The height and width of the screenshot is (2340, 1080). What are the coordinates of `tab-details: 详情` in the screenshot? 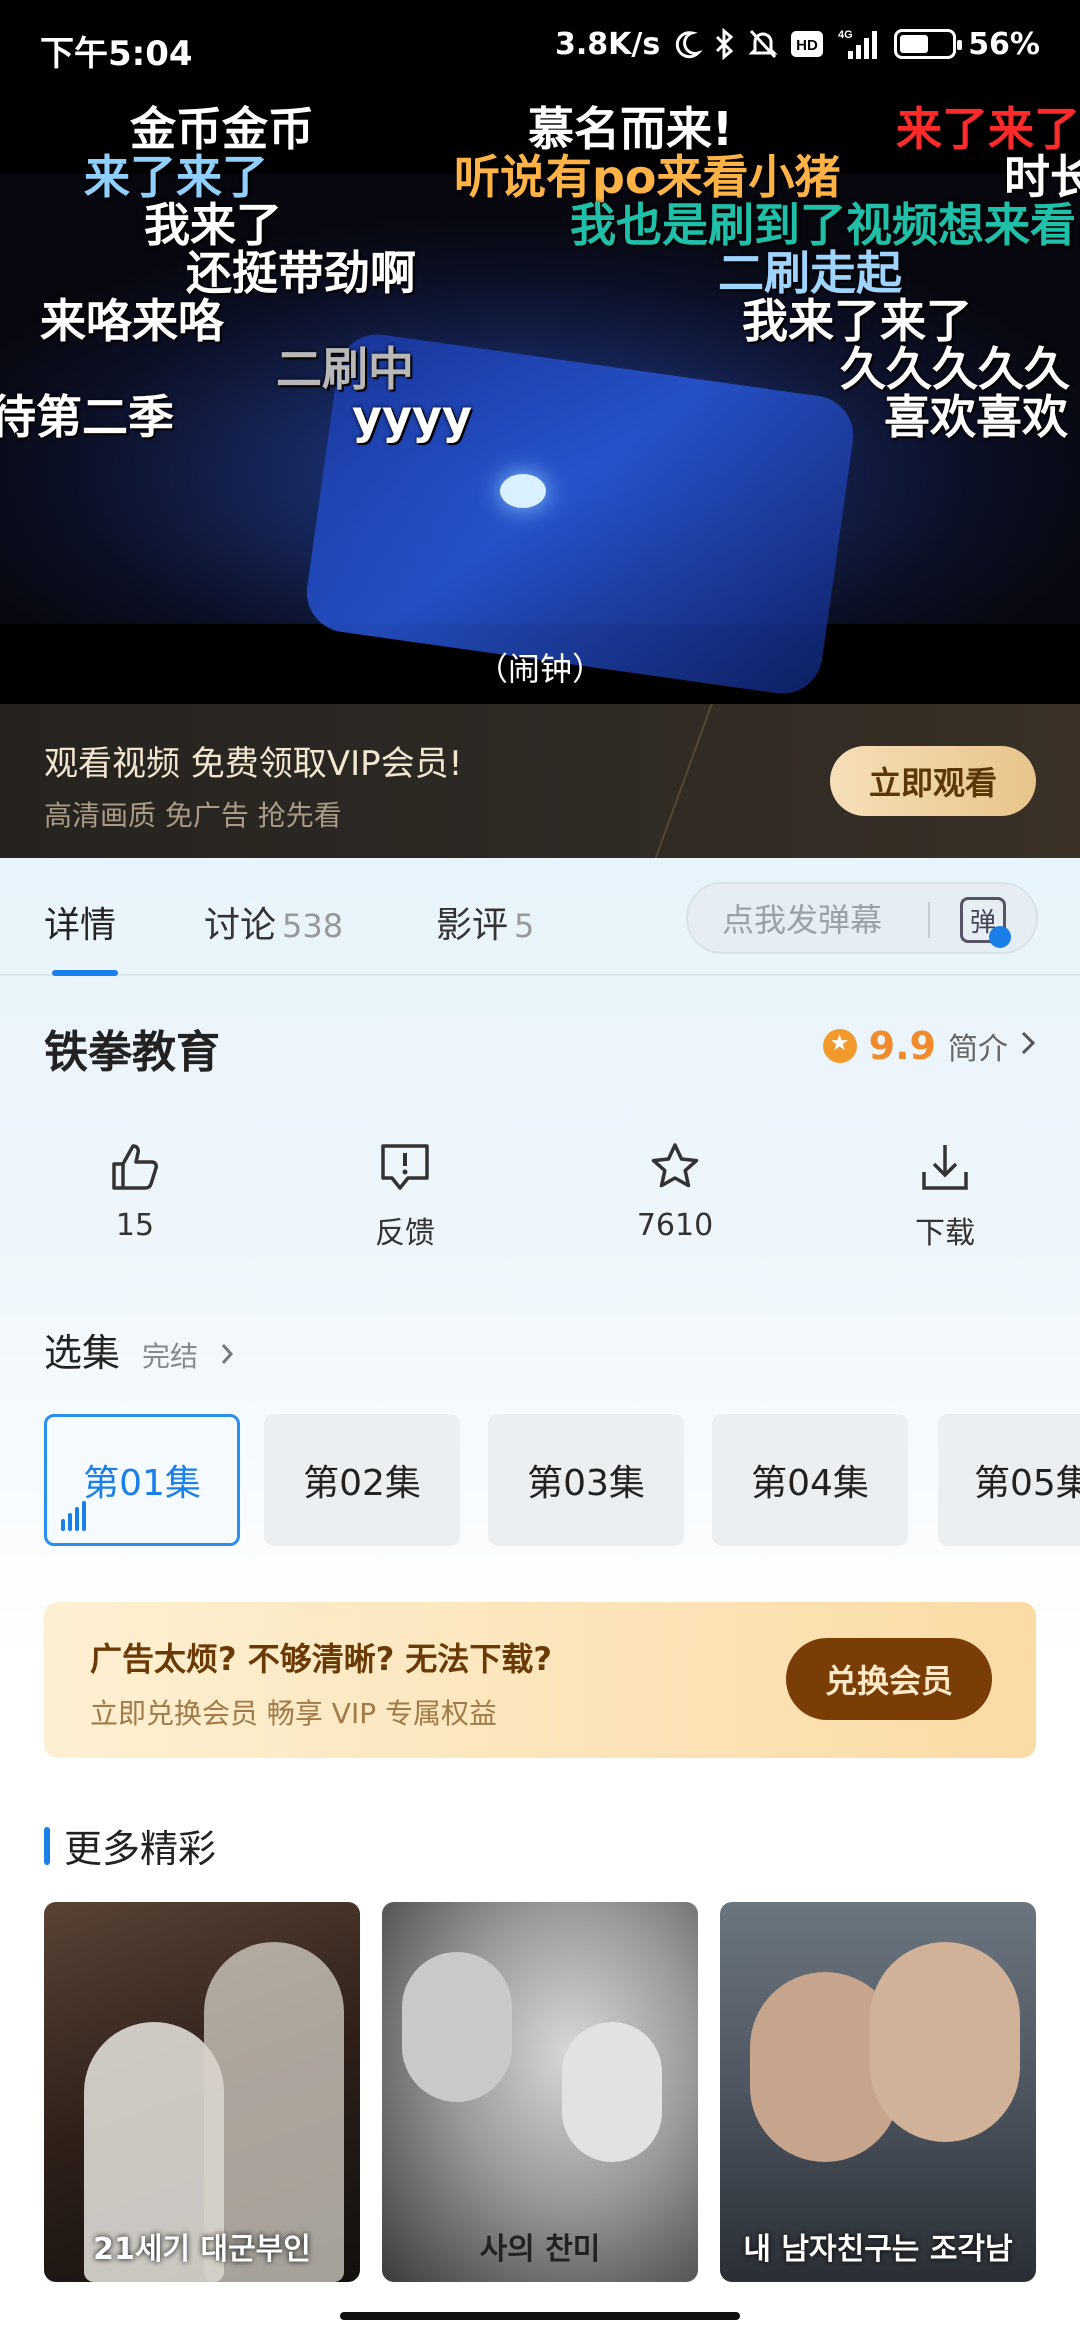 It's located at (80, 922).